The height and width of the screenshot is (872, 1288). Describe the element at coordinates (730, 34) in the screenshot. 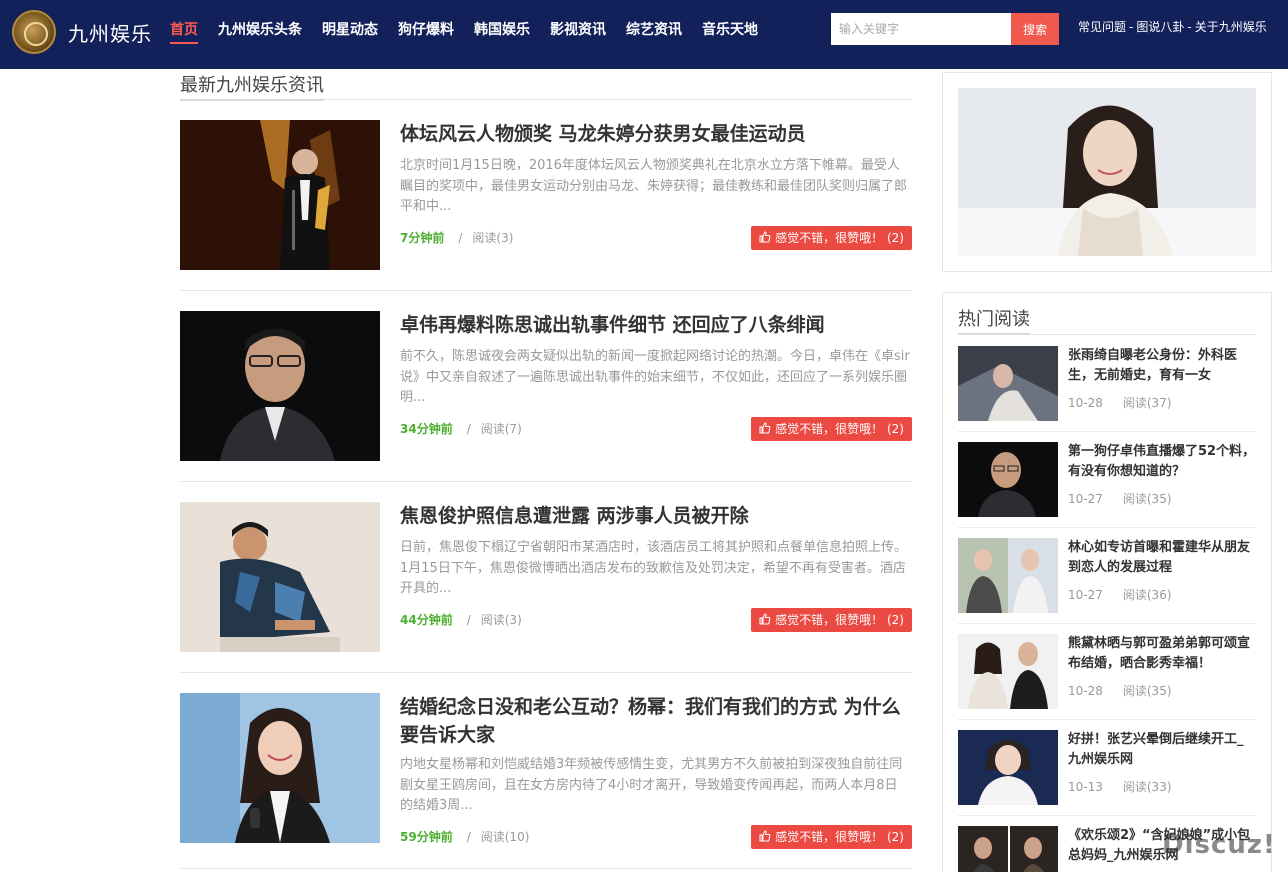

I see `nav-item-music: 音乐天地` at that location.